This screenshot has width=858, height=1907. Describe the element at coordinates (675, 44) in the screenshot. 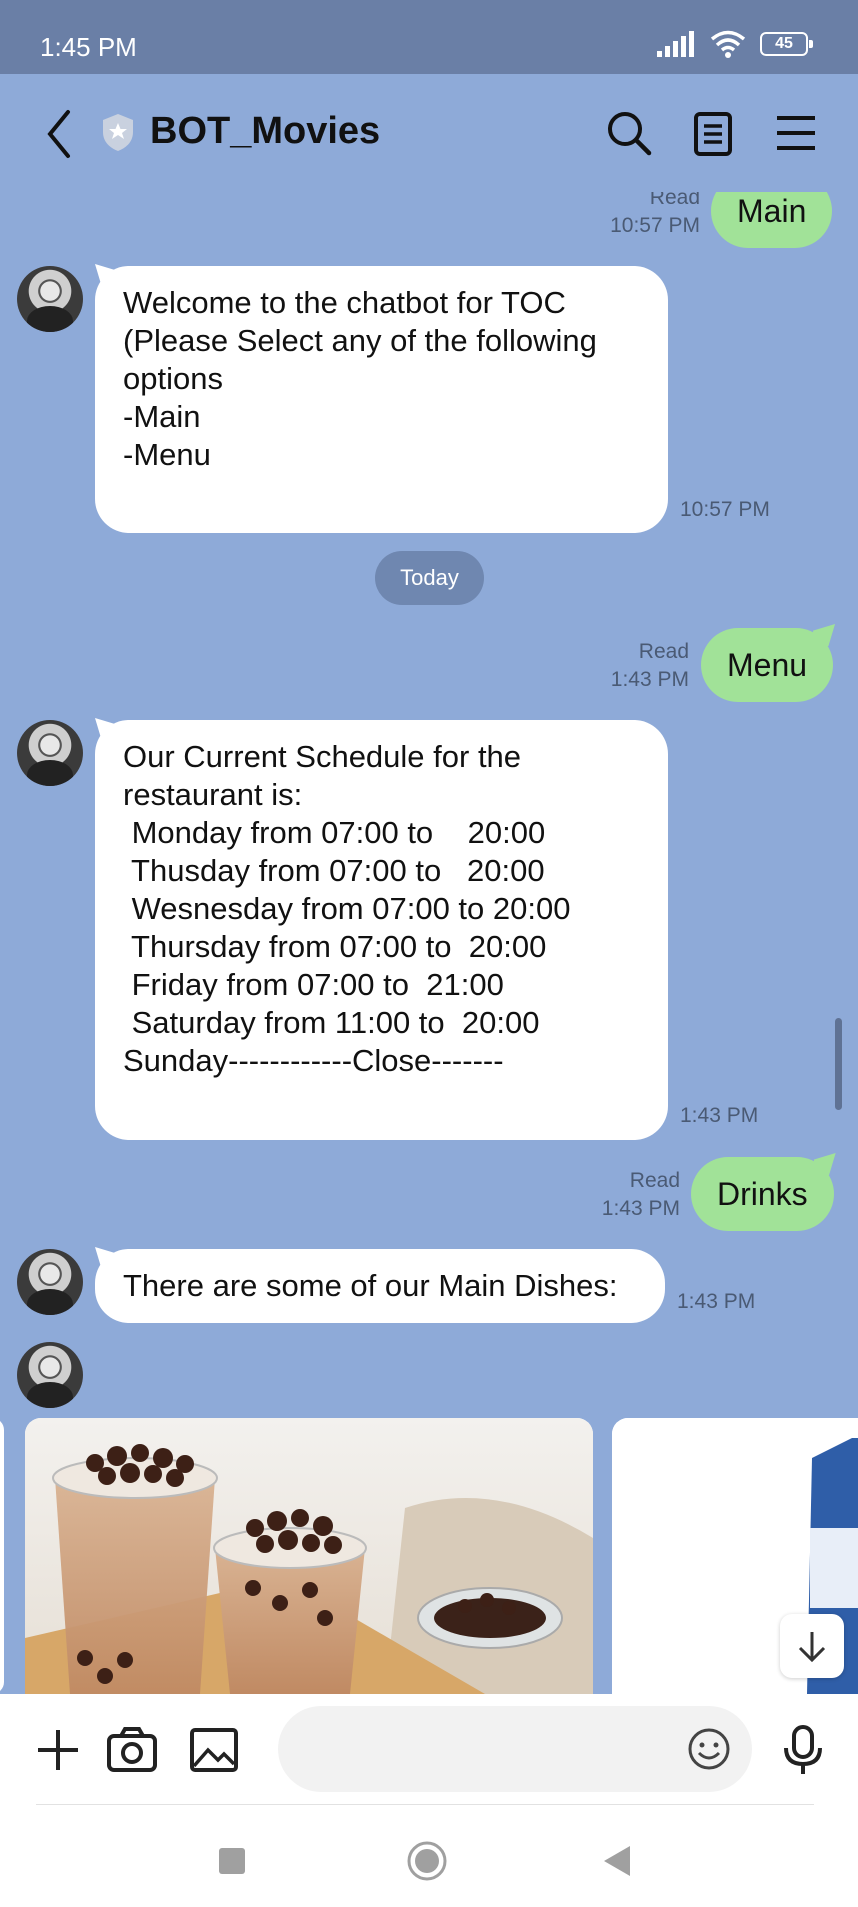

I see `signal-icon` at that location.